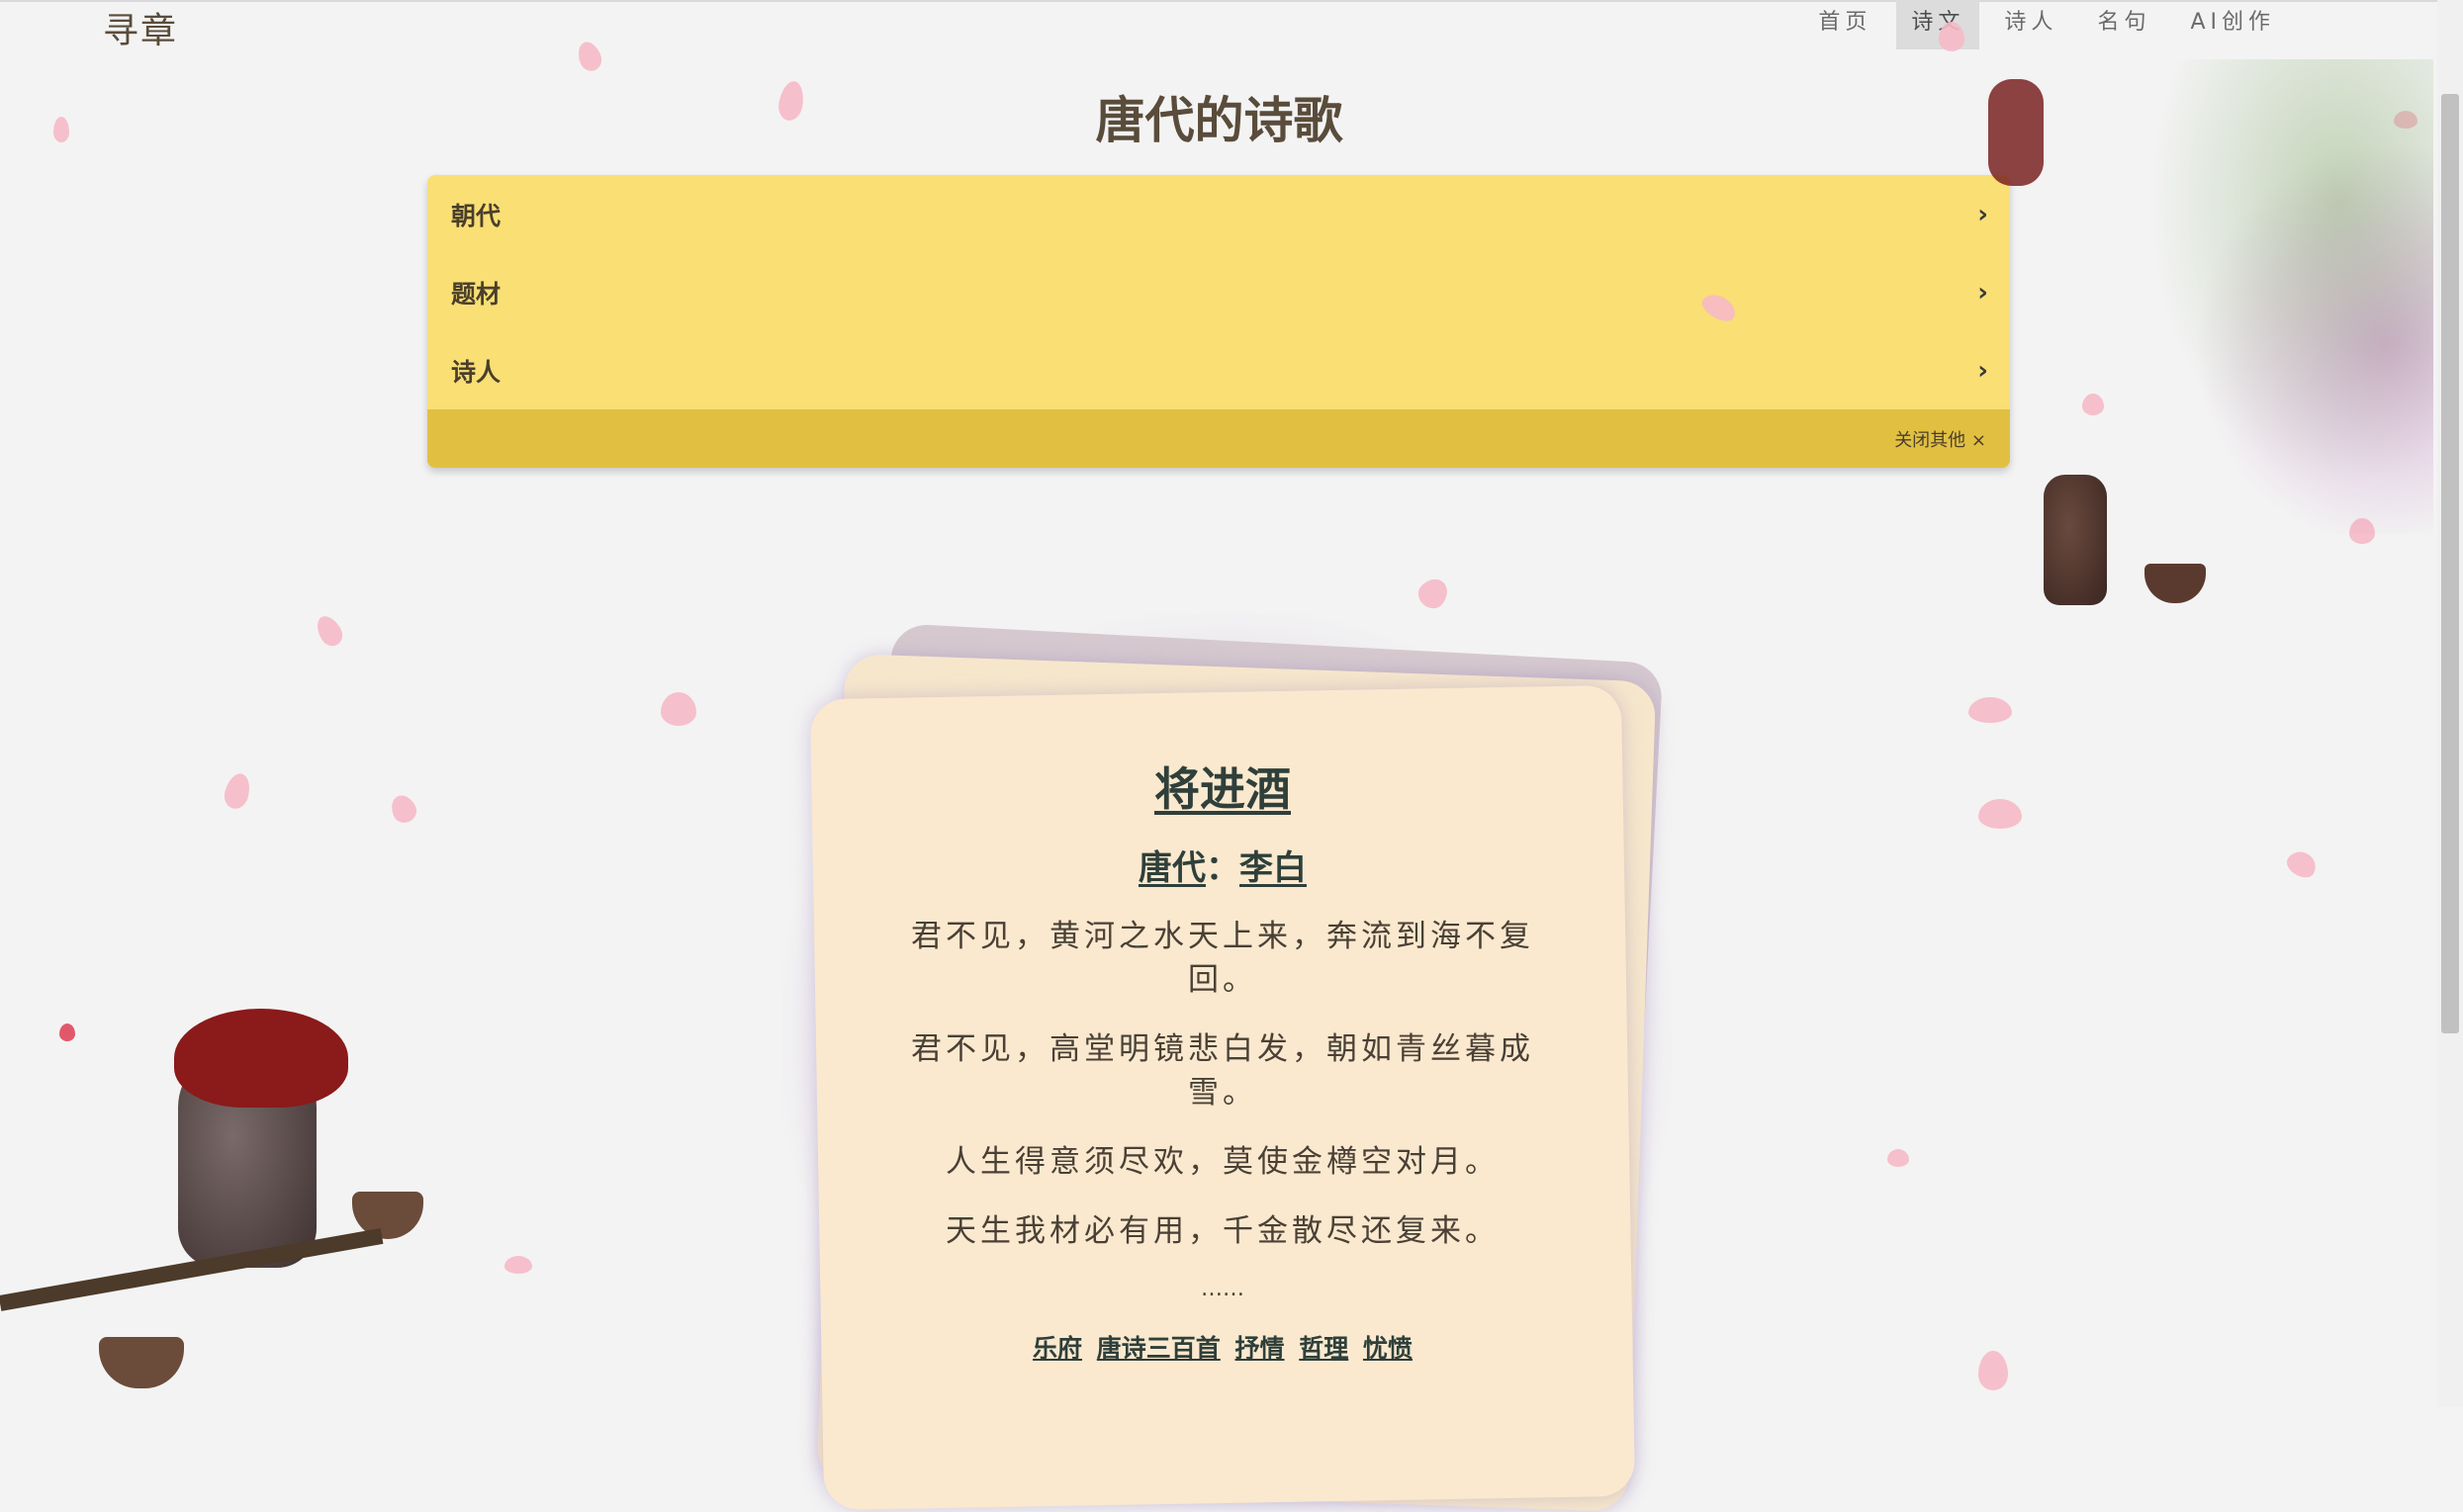 This screenshot has height=1512, width=2463. I want to click on poem-title-link: 将进酒, so click(1222, 786).